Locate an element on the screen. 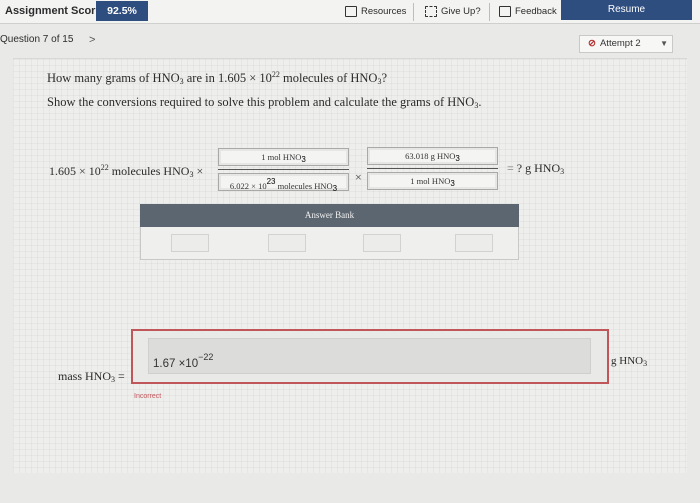  resources-label: Resources is located at coordinates (384, 11).